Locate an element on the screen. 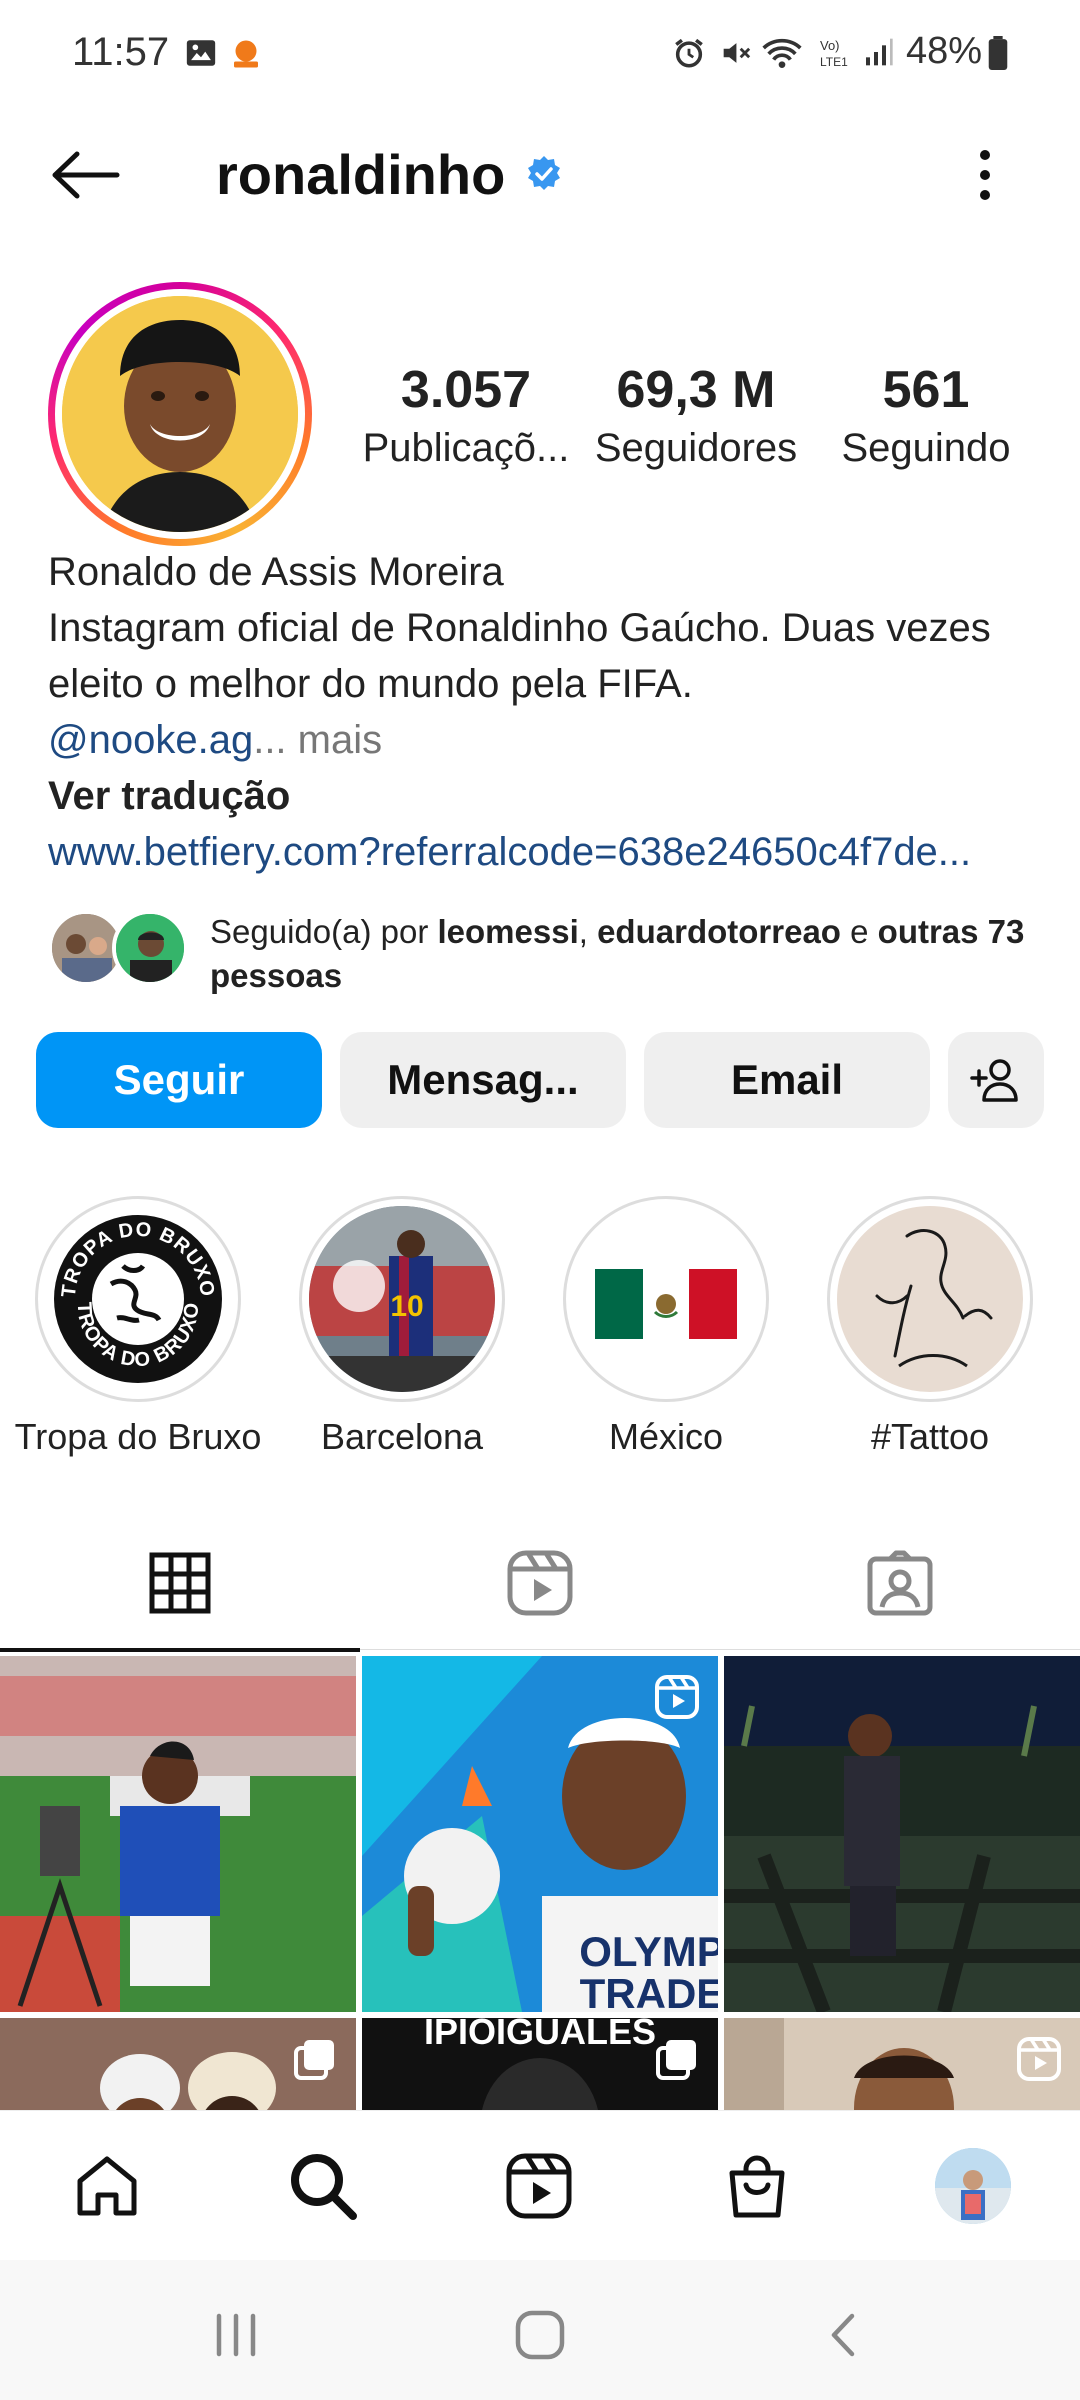 This screenshot has width=1080, height=2400. stat-following: 561 Seguindo is located at coordinates (926, 415).